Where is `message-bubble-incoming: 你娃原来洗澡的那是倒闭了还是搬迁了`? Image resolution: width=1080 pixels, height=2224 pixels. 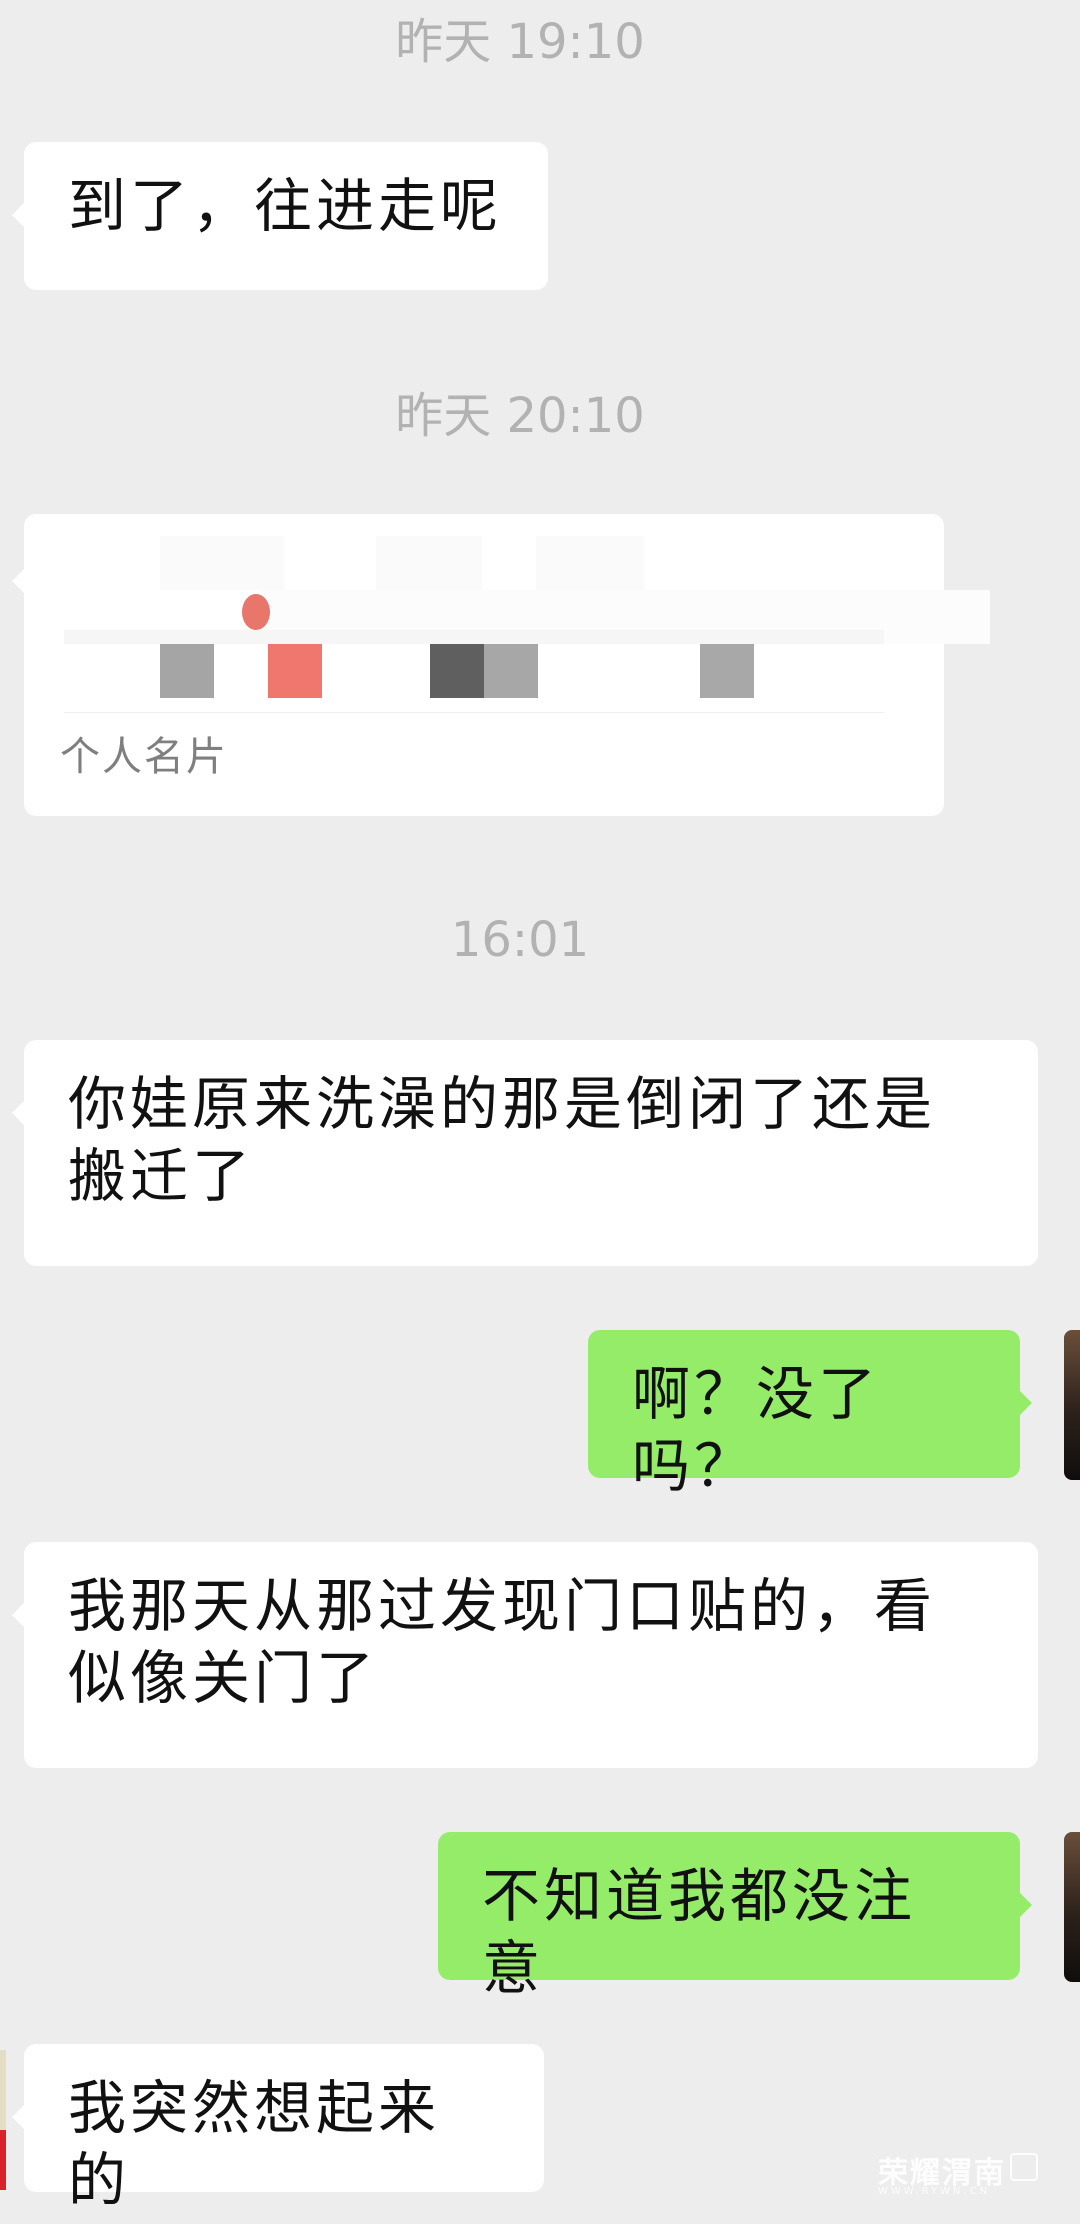
message-bubble-incoming: 你娃原来洗澡的那是倒闭了还是搬迁了 is located at coordinates (525, 1153).